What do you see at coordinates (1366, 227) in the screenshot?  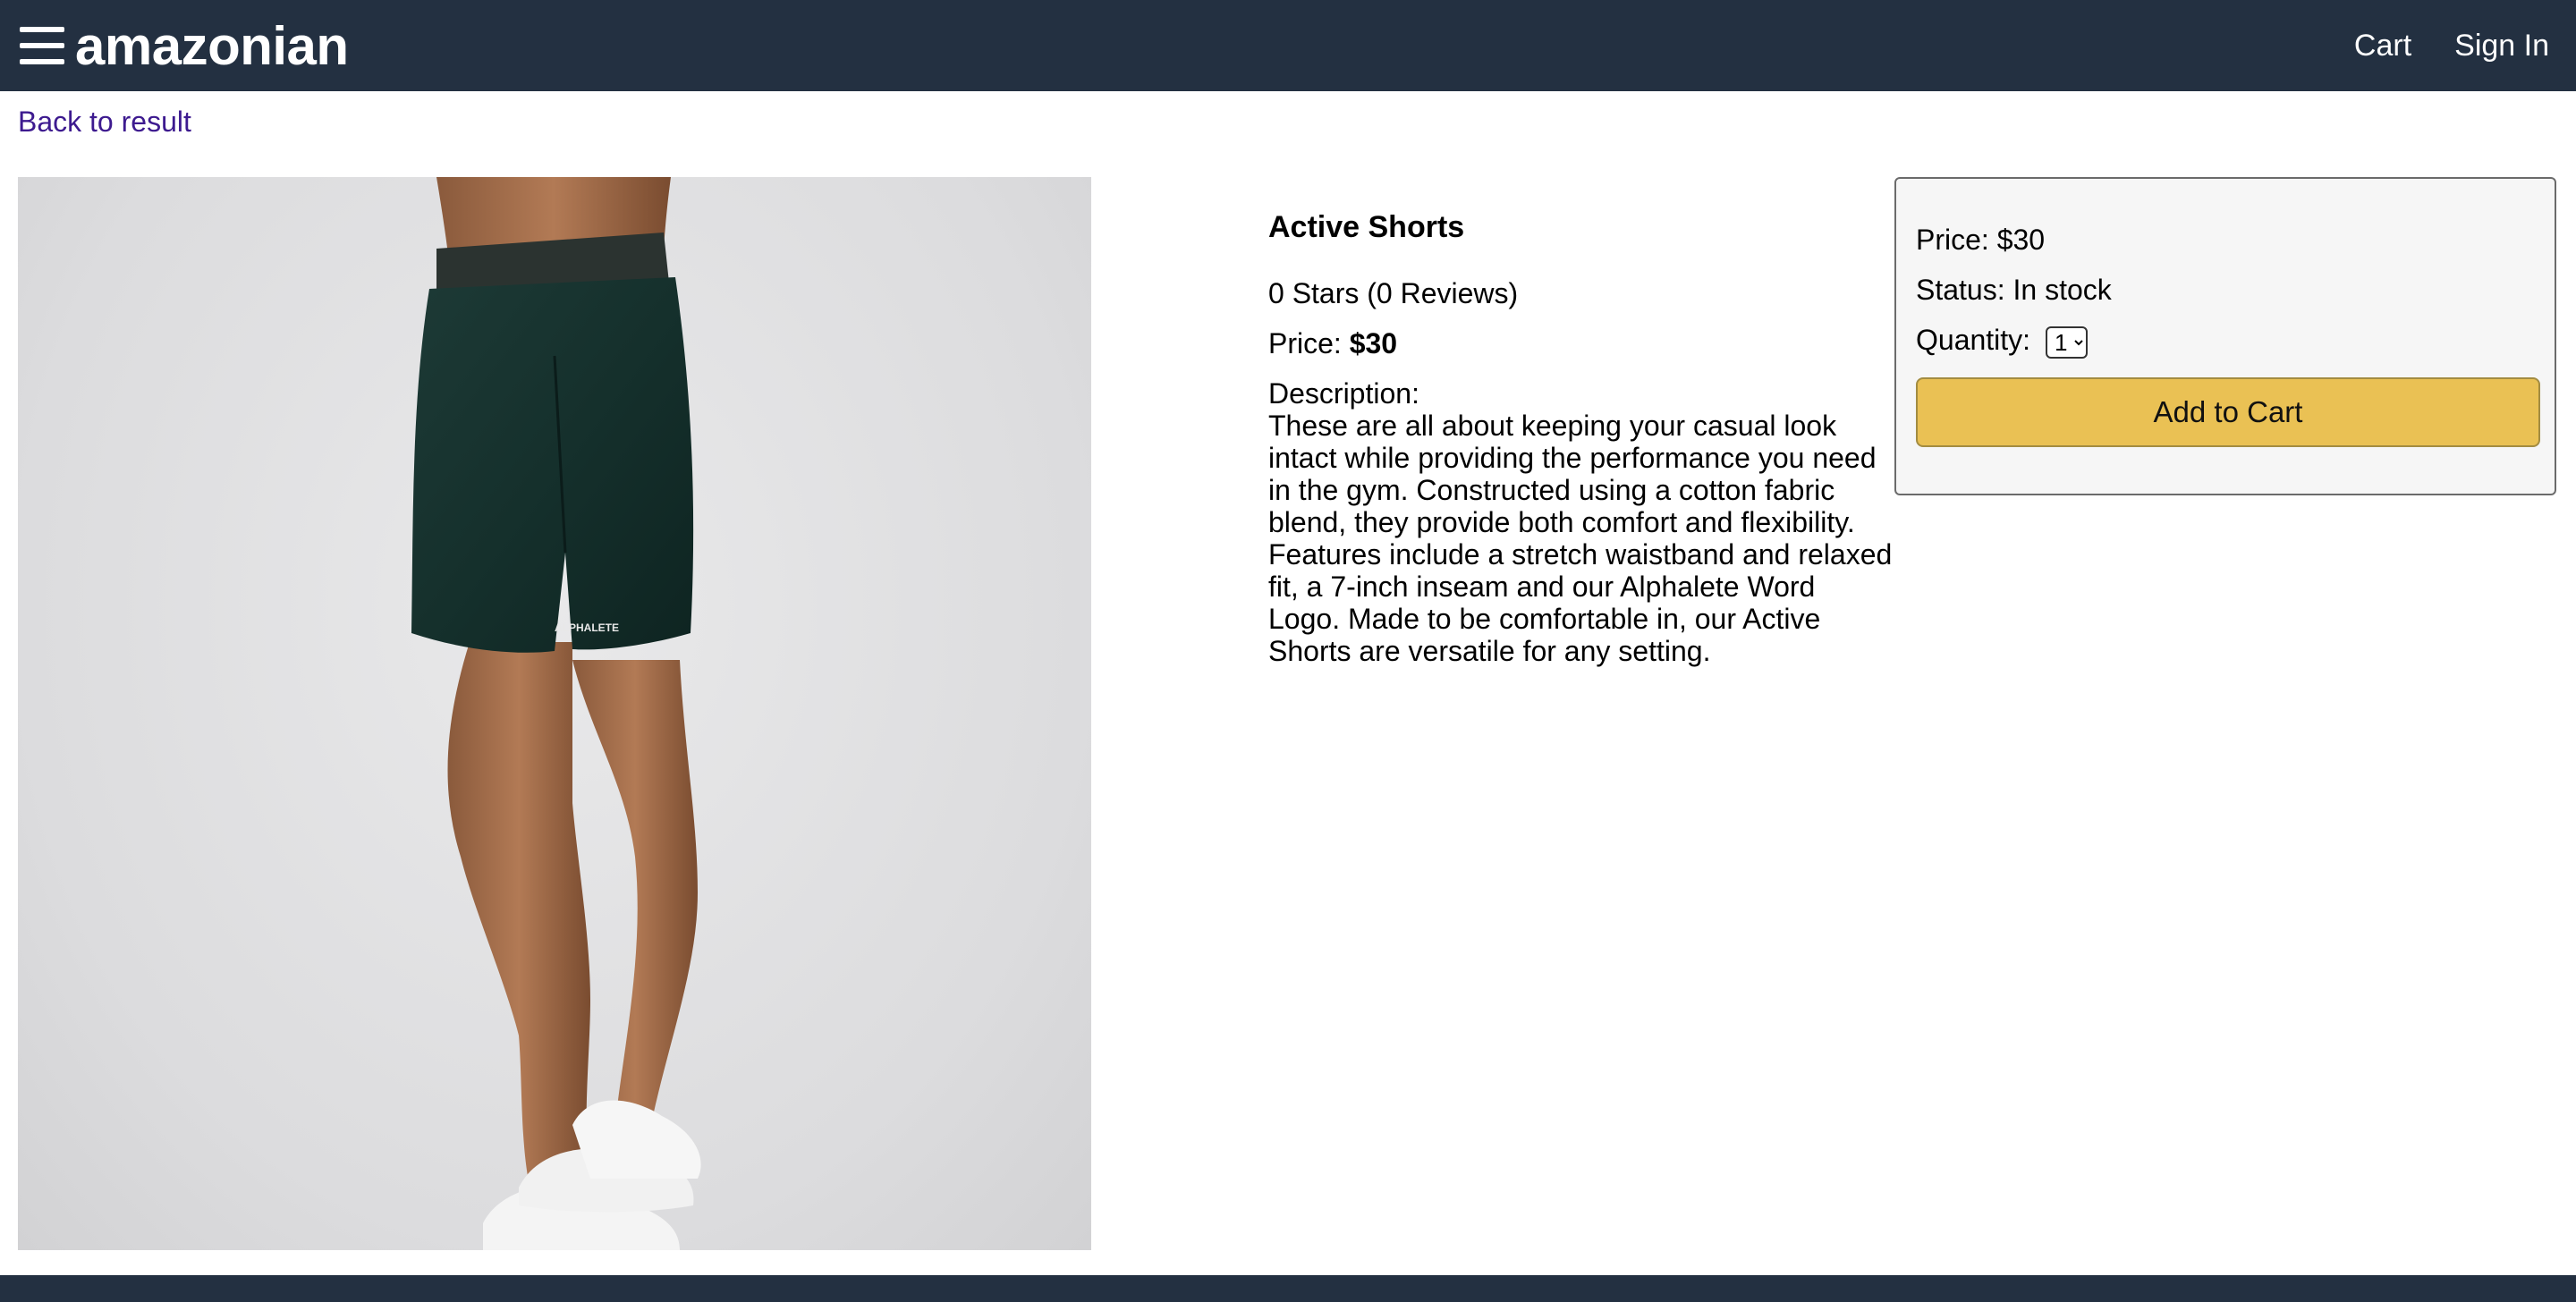 I see `product-title: Active Shorts` at bounding box center [1366, 227].